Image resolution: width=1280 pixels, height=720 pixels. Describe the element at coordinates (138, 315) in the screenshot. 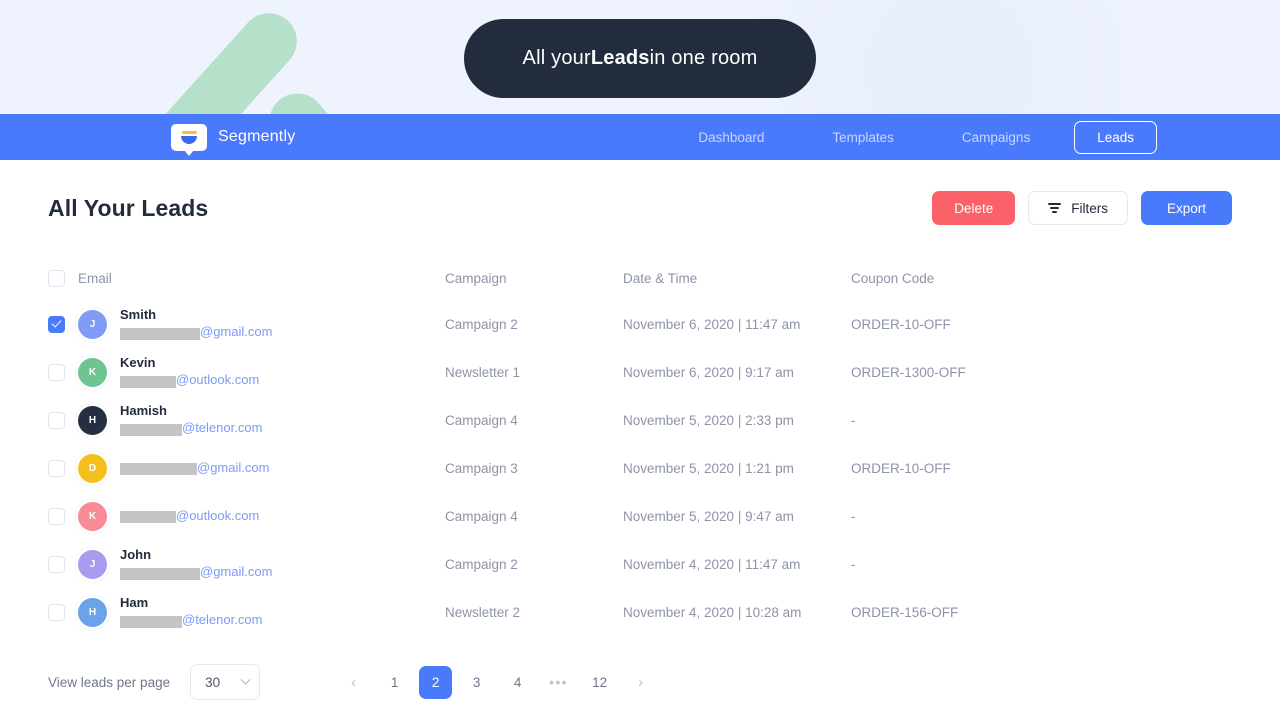

I see `lead-name: Smith` at that location.